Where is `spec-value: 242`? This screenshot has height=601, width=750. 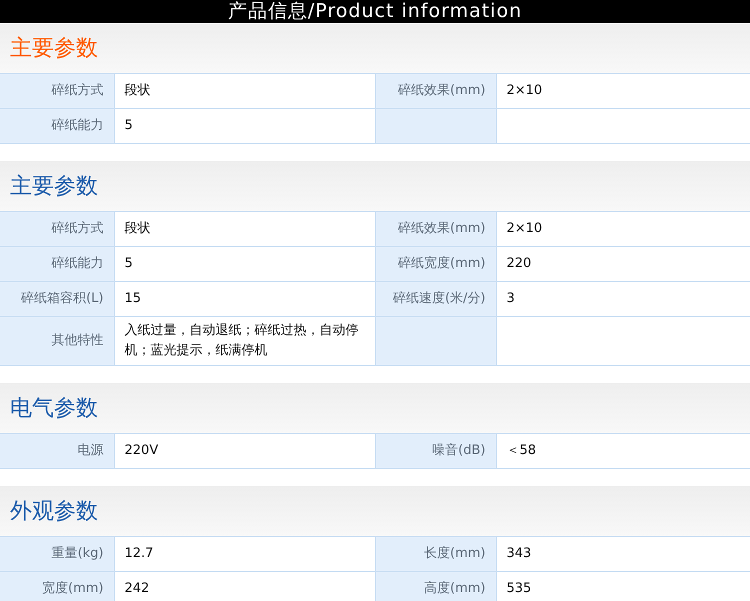 spec-value: 242 is located at coordinates (244, 586).